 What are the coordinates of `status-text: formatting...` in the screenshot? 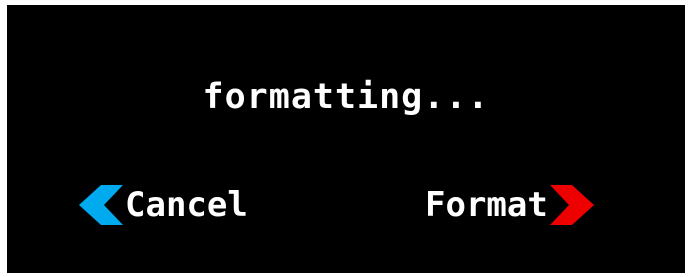 It's located at (346, 97).